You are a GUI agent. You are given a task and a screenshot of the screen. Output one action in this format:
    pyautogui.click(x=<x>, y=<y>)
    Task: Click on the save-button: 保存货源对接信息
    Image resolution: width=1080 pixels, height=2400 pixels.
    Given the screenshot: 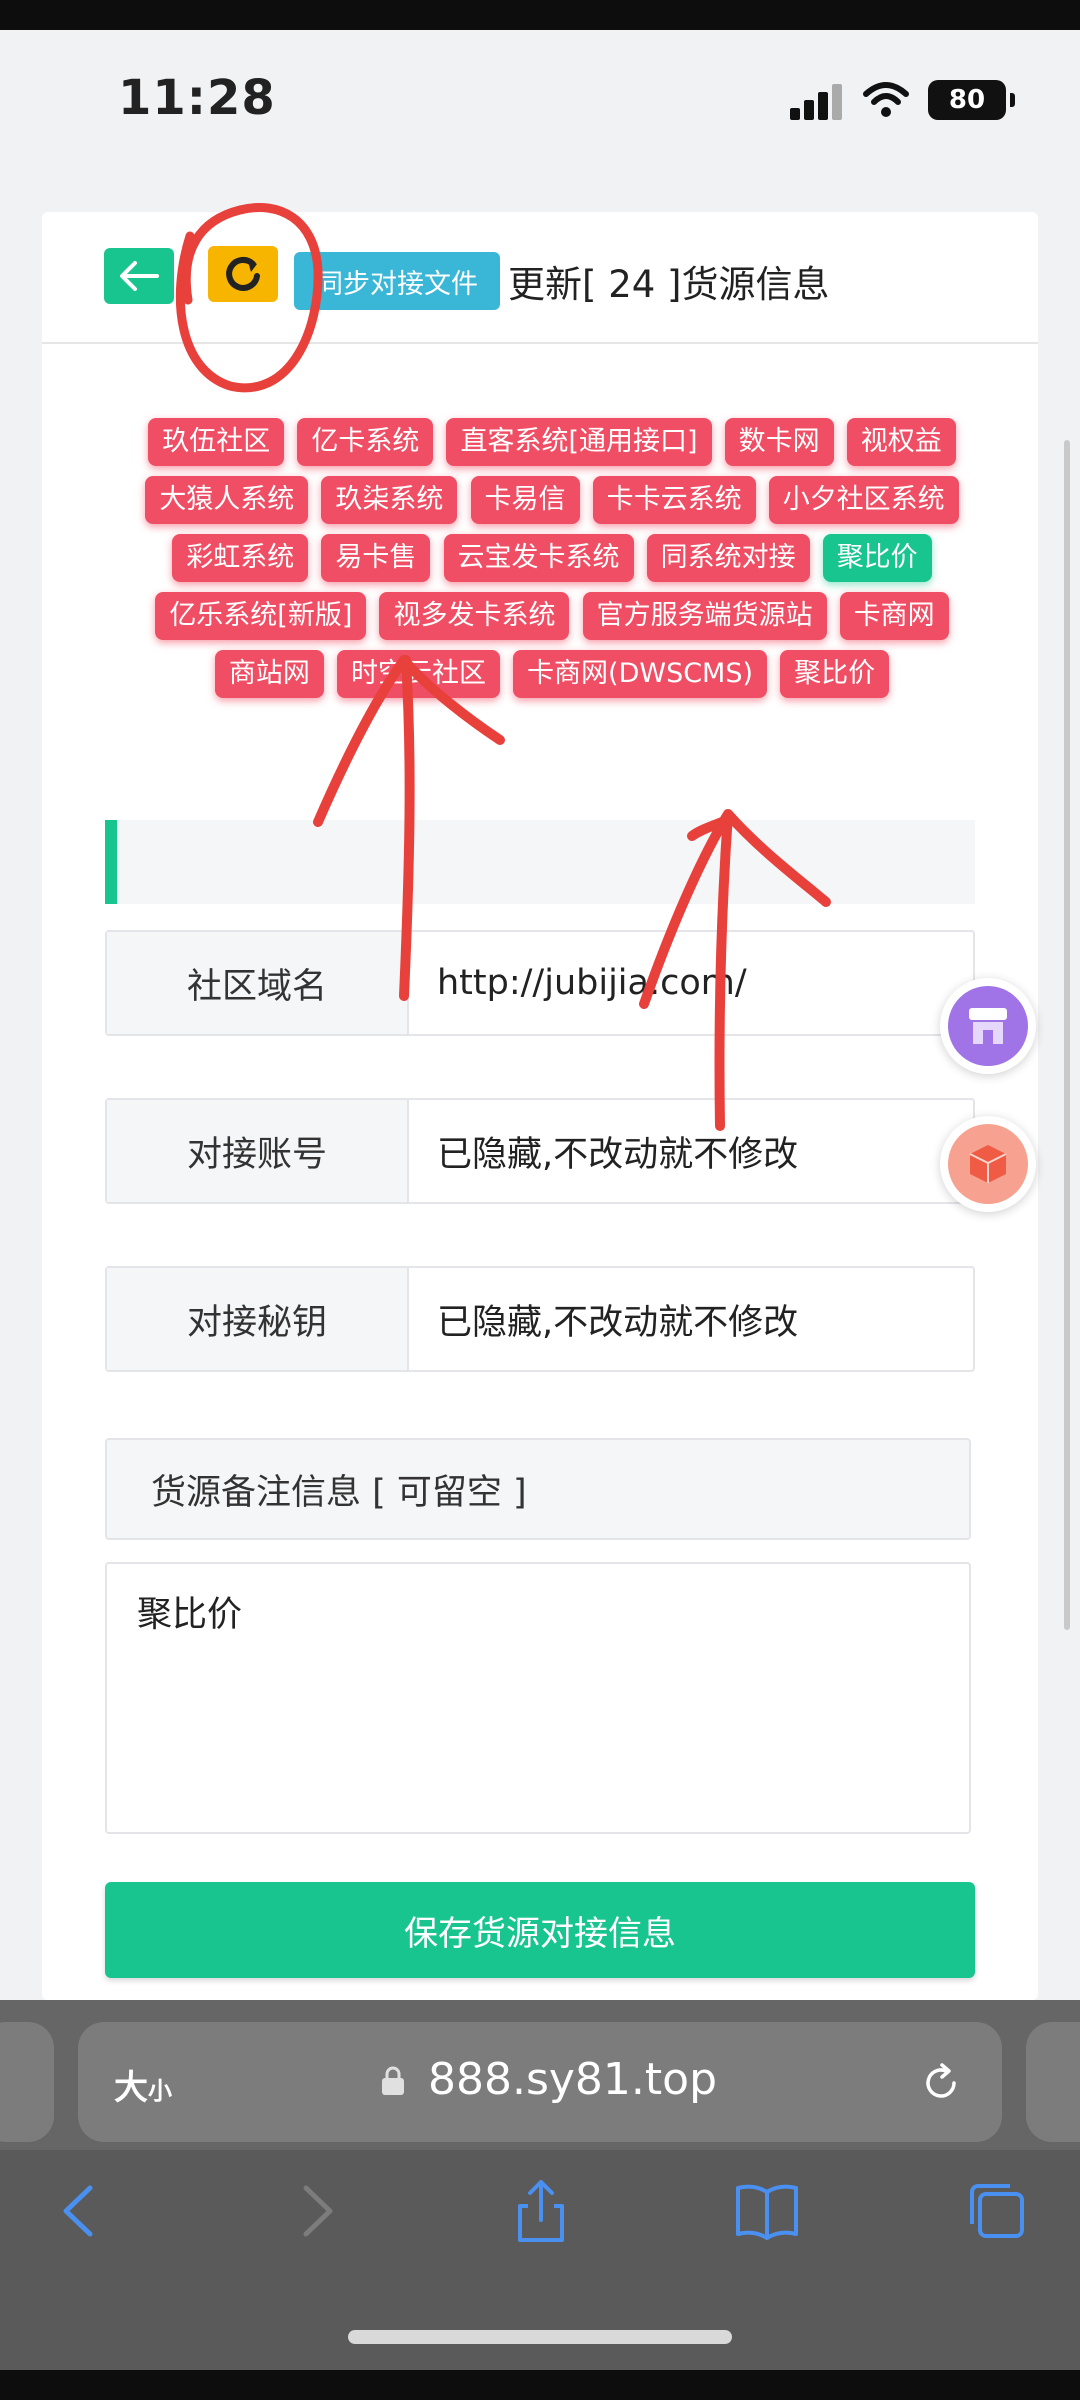 What is the action you would take?
    pyautogui.click(x=540, y=1930)
    